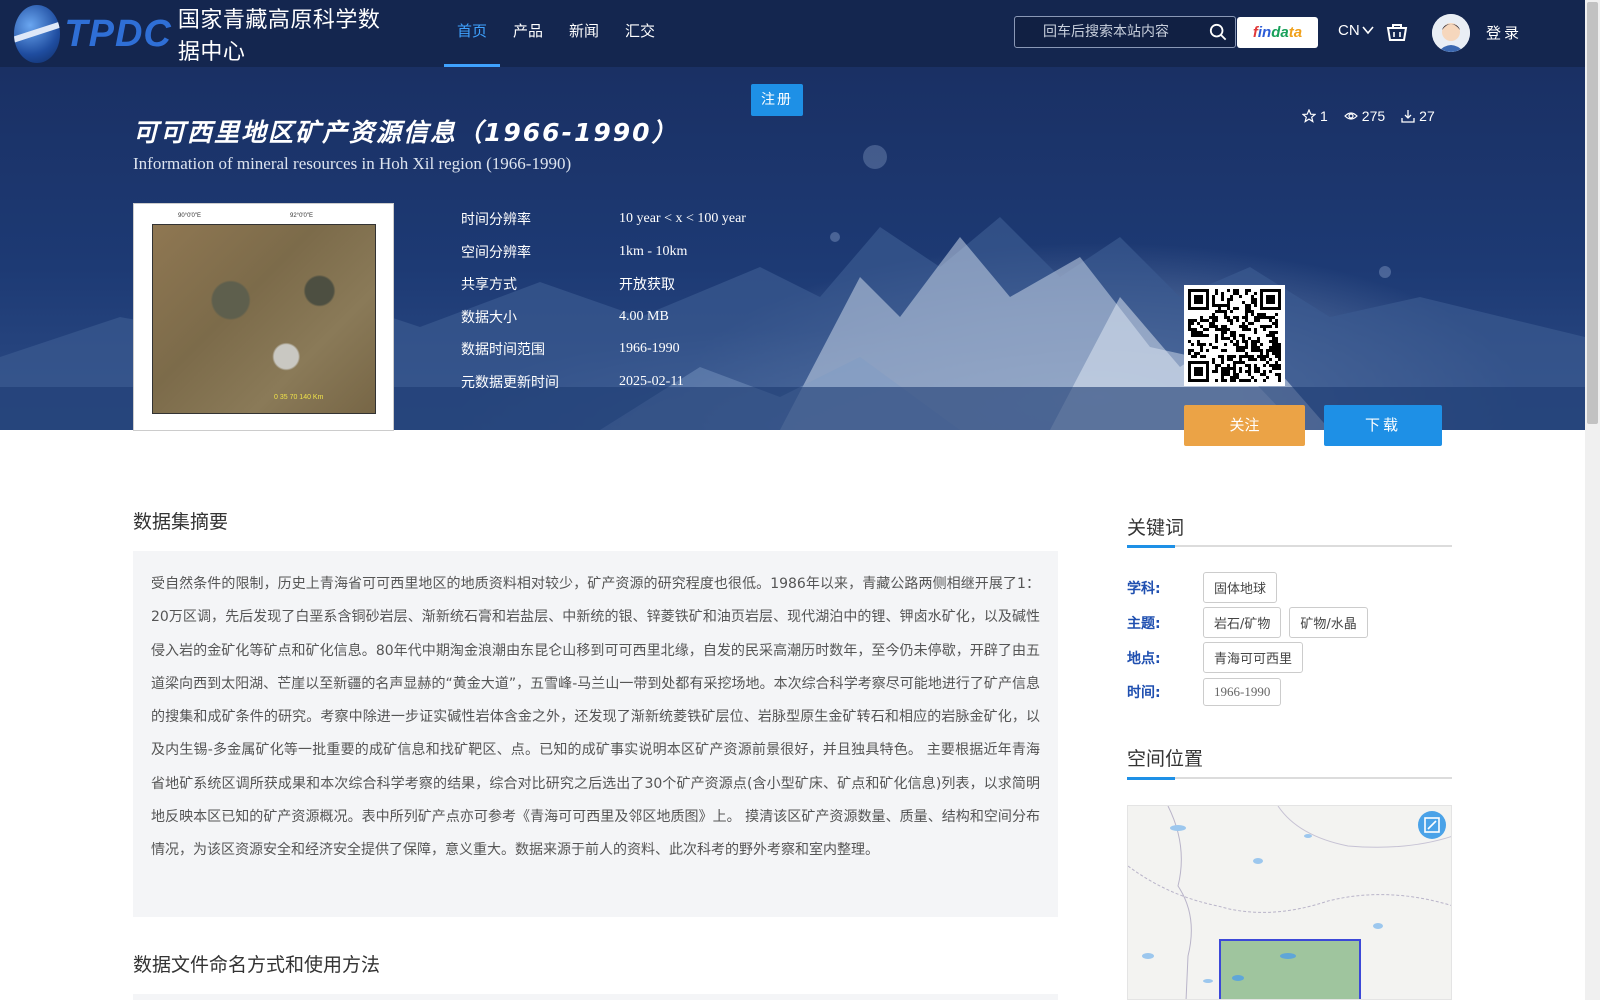 This screenshot has height=1000, width=1600. I want to click on spatial-map, so click(1289, 902).